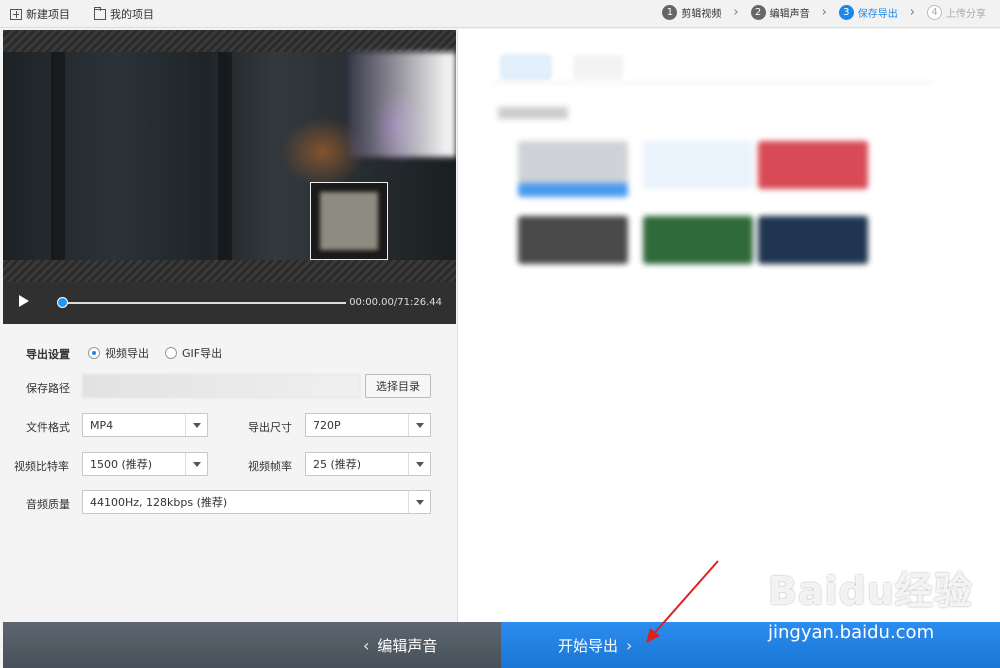 Image resolution: width=1000 pixels, height=668 pixels. I want to click on step-indicator: 1 剪辑视频 › 2 编辑声音 › 3 保存导出 › 4 上传分享, so click(824, 12).